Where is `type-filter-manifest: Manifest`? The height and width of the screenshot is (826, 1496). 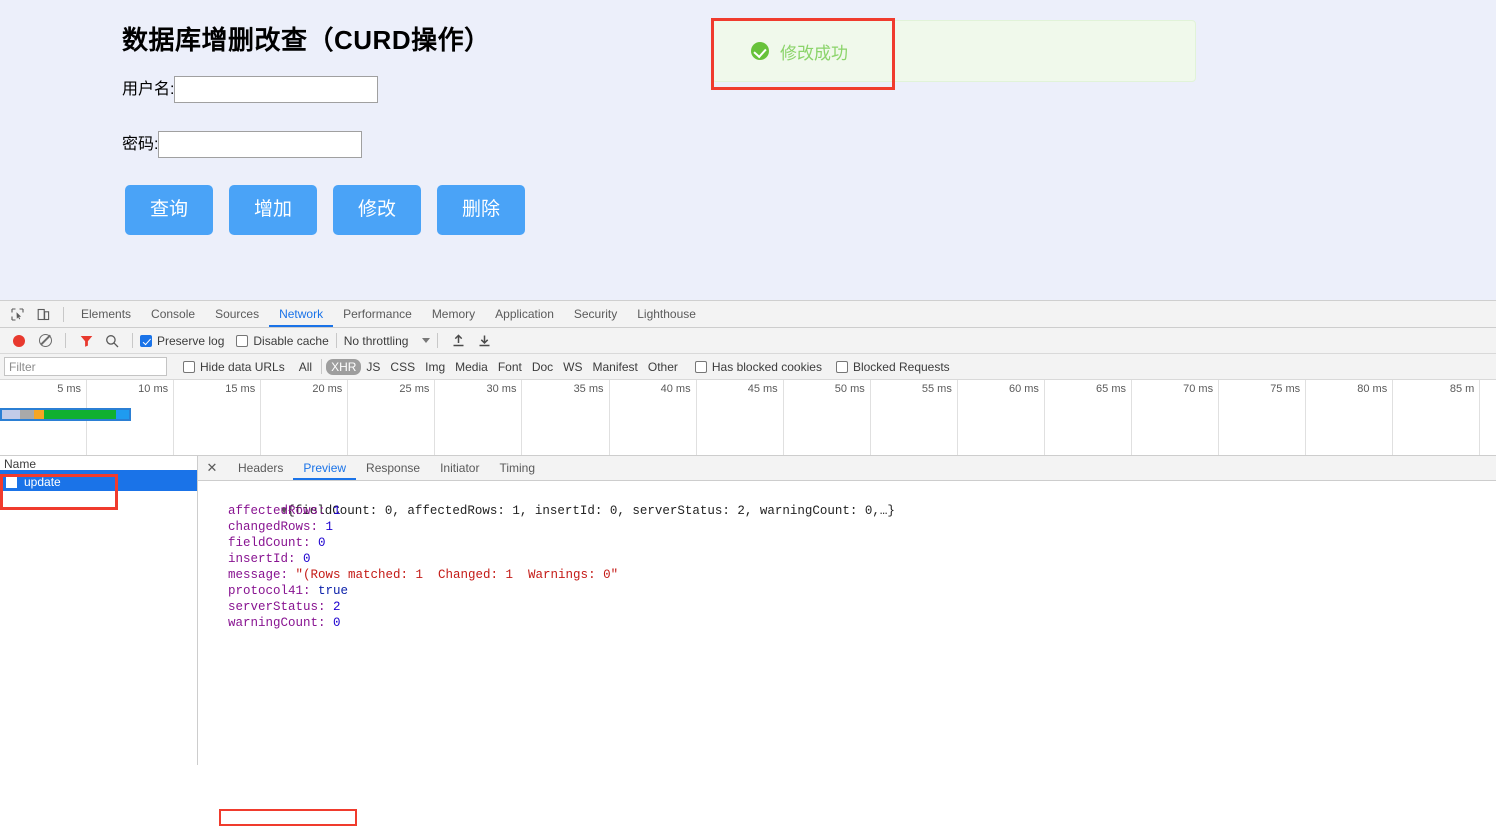 type-filter-manifest: Manifest is located at coordinates (615, 367).